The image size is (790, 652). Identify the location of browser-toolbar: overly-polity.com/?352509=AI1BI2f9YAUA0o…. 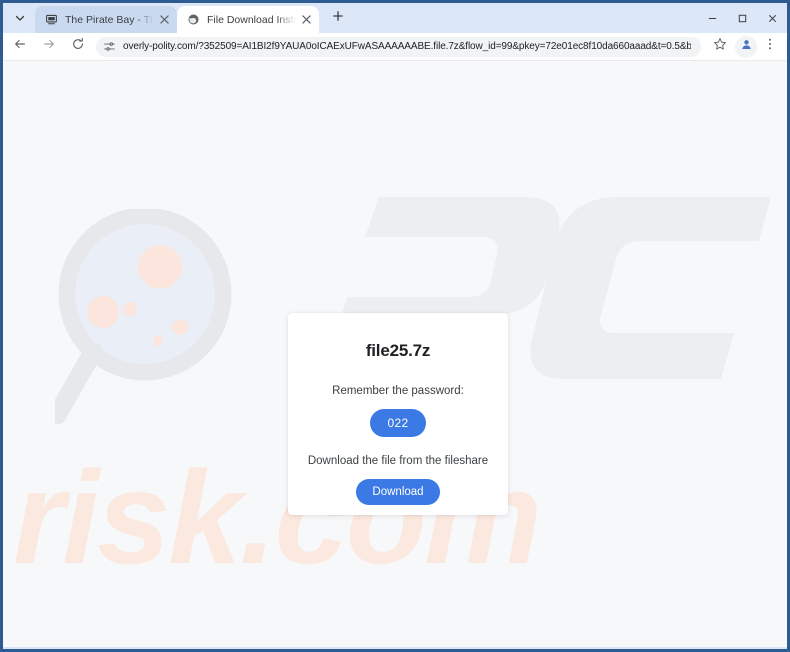
(395, 47).